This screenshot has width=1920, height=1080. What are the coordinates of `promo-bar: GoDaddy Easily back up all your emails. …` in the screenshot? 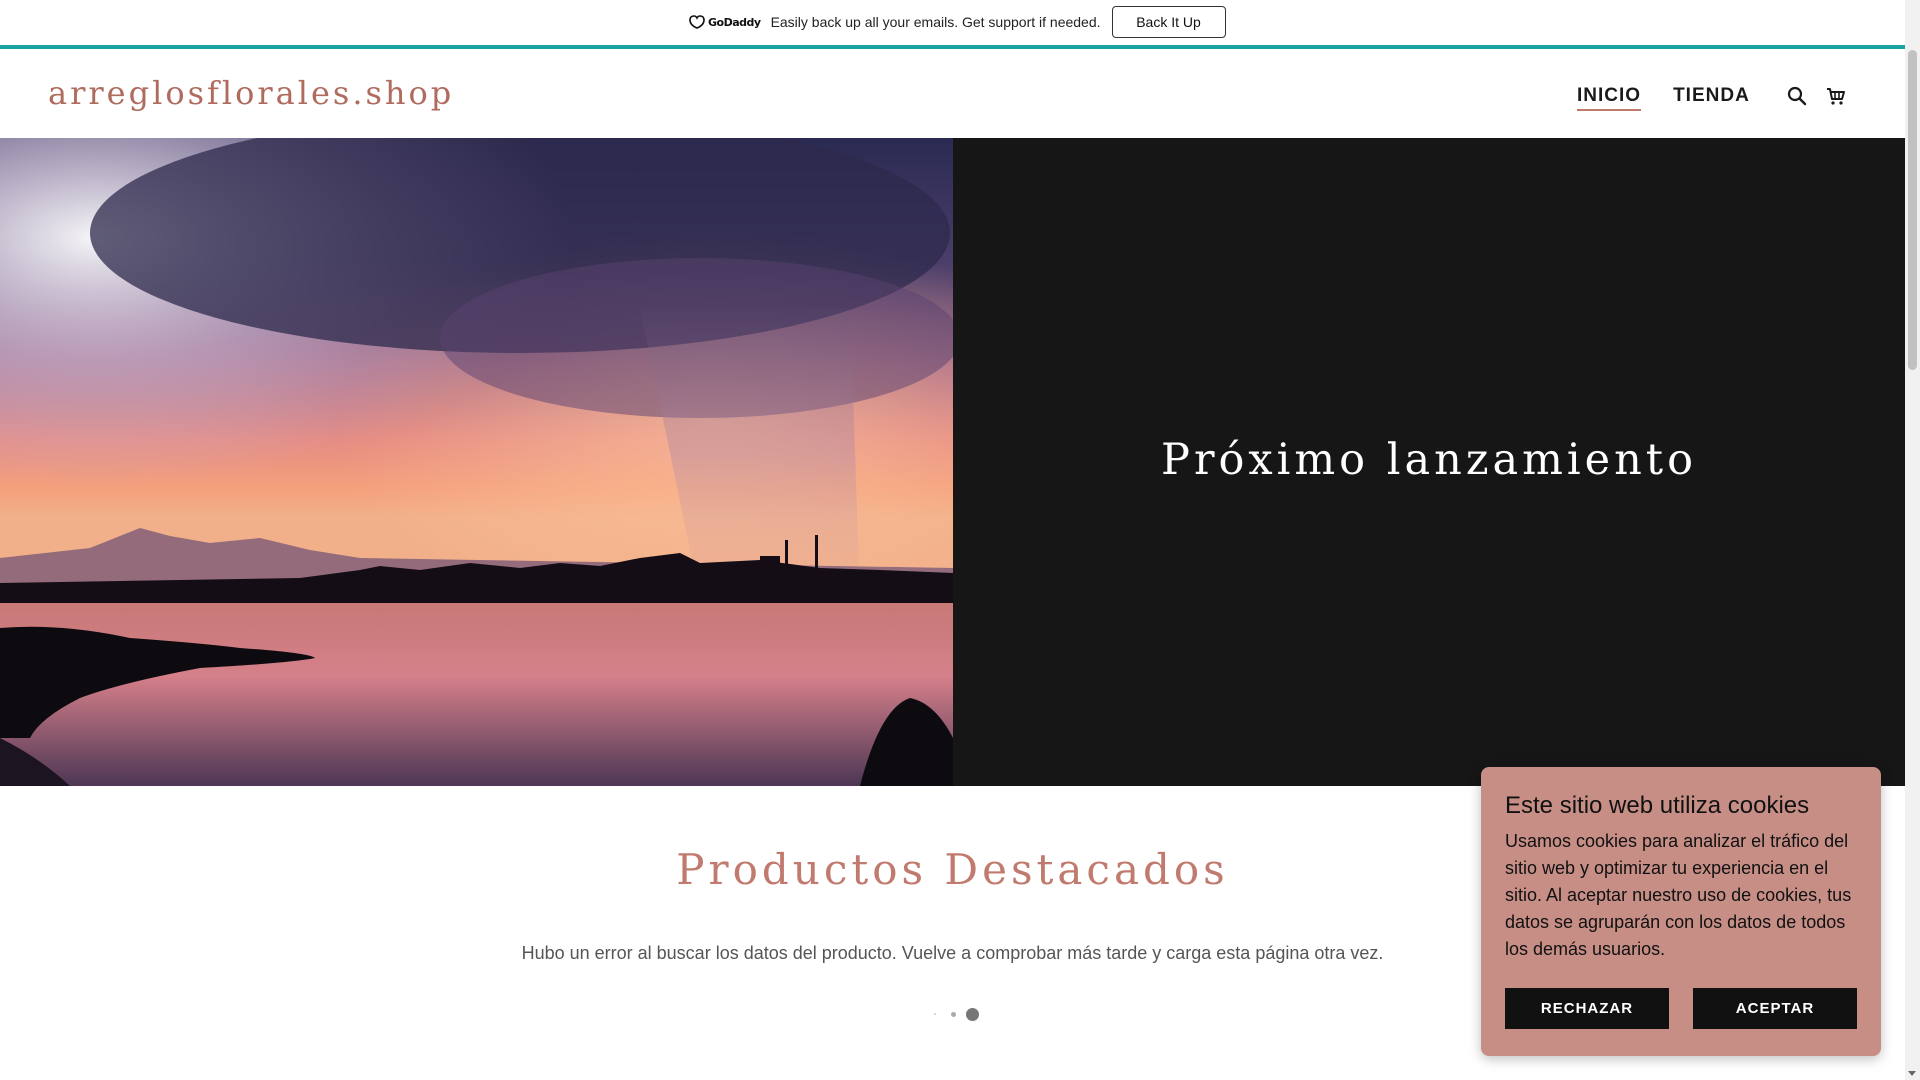 It's located at (952, 24).